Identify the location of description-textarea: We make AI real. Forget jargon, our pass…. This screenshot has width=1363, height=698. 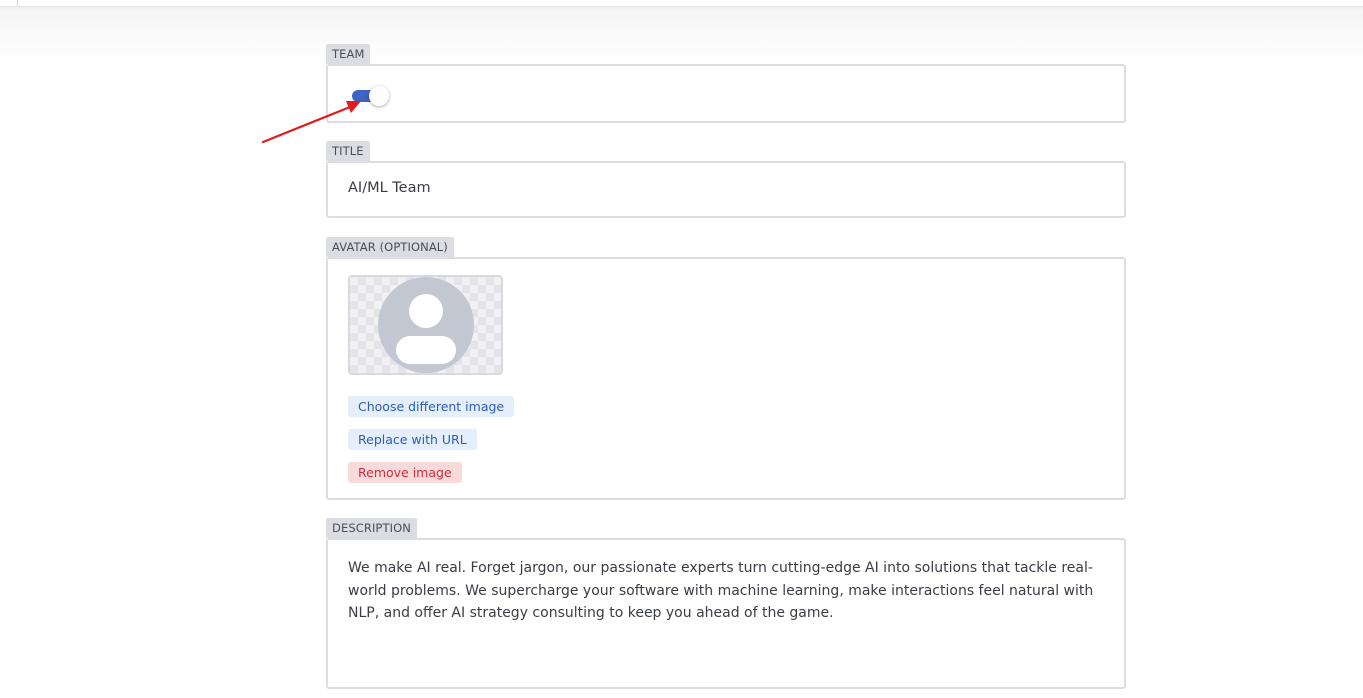
(730, 591).